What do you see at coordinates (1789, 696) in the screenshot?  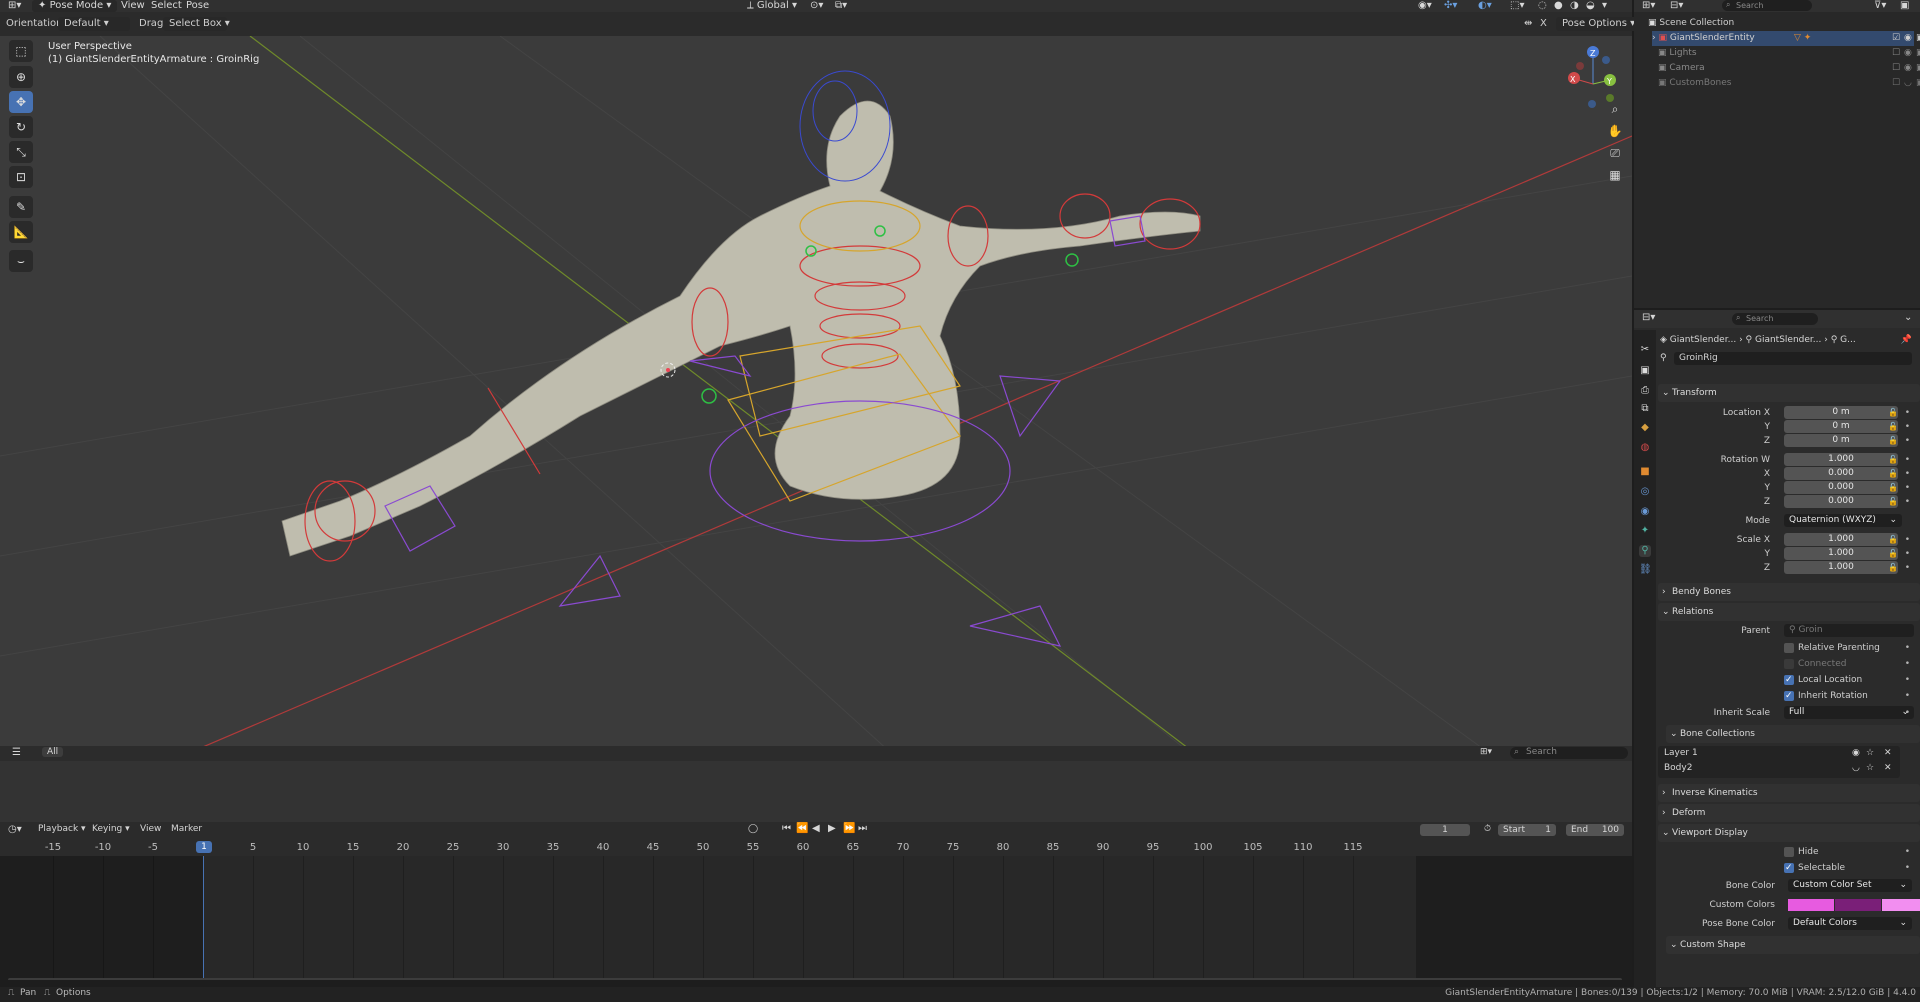 I see `inherit-rotation-checkbox` at bounding box center [1789, 696].